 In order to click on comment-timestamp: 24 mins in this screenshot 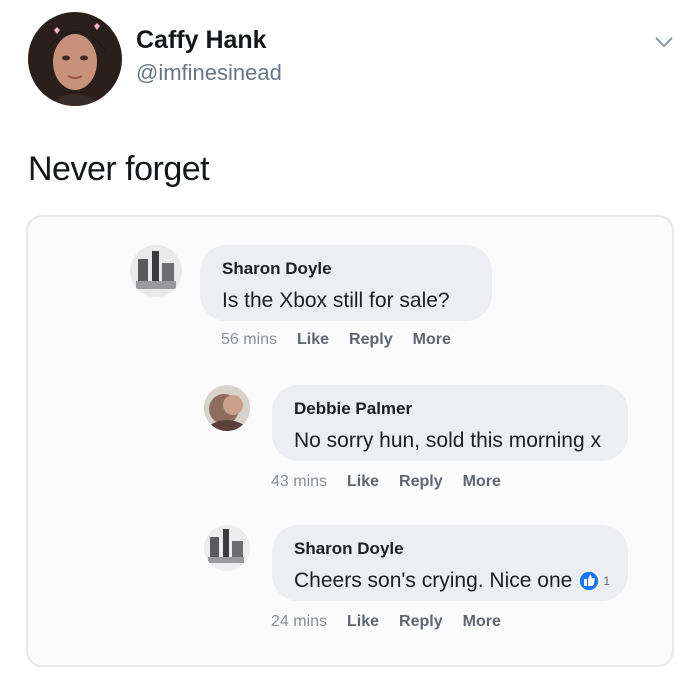, I will do `click(299, 622)`.